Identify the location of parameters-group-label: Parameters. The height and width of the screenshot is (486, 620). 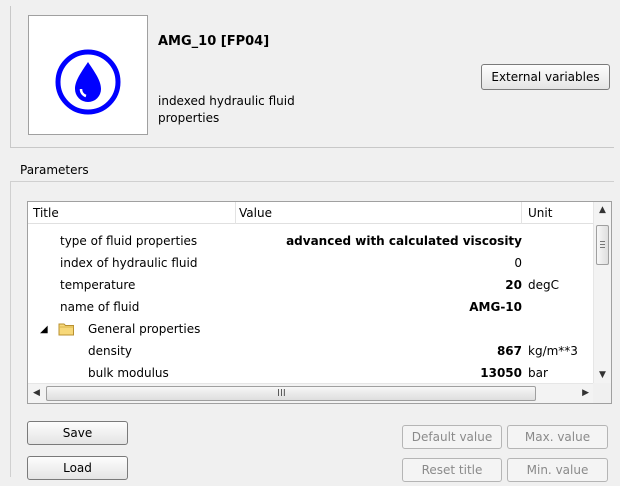
(55, 170).